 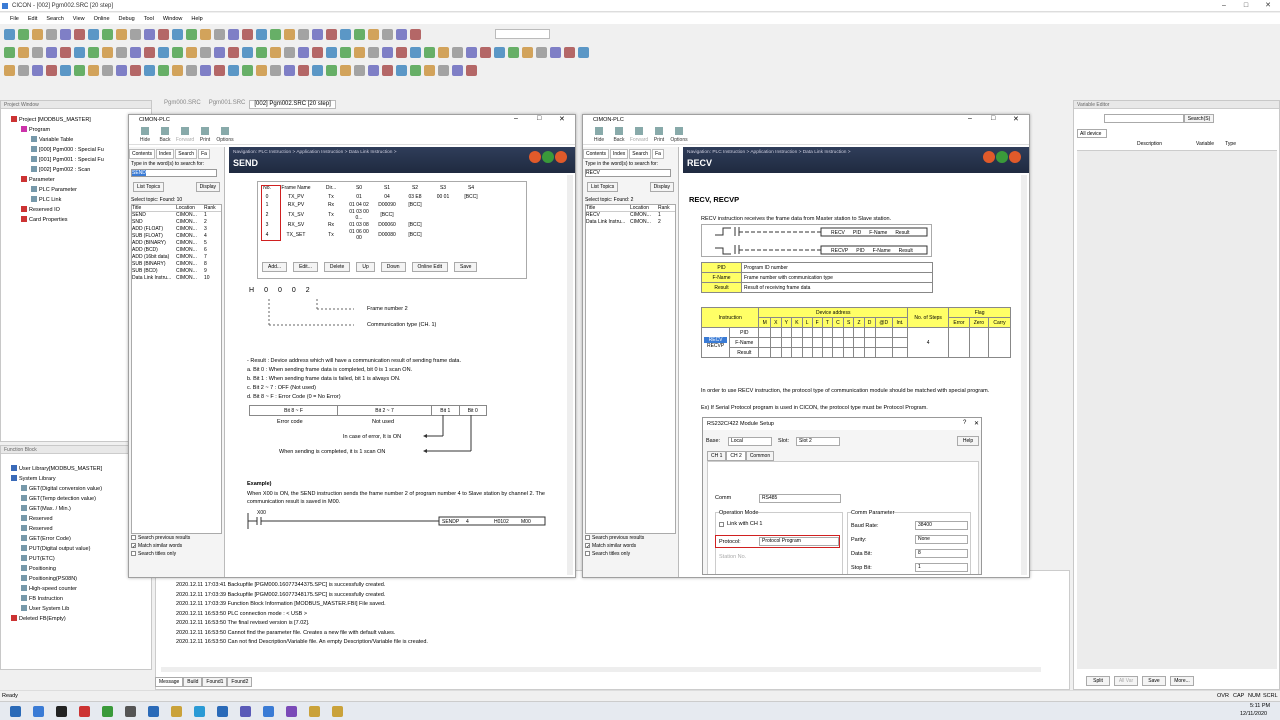 What do you see at coordinates (169, 682) in the screenshot?
I see `tab-message: Message` at bounding box center [169, 682].